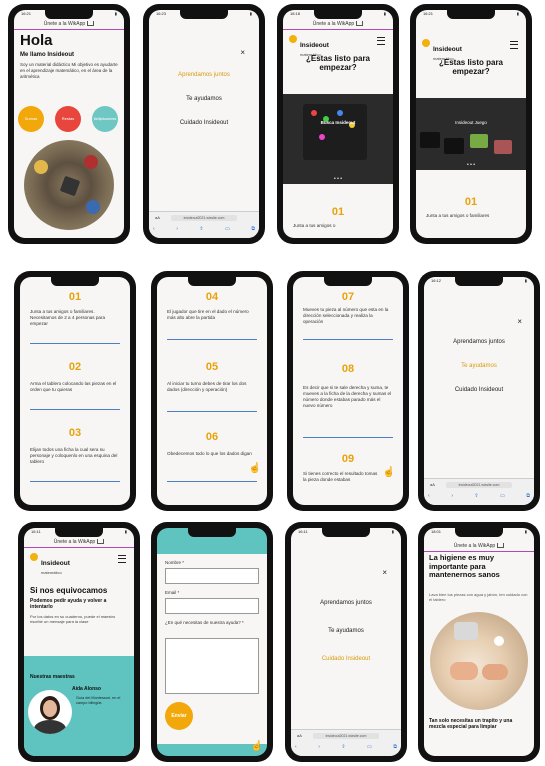 This screenshot has height=766, width=545. I want to click on email-label: Email *, so click(172, 592).